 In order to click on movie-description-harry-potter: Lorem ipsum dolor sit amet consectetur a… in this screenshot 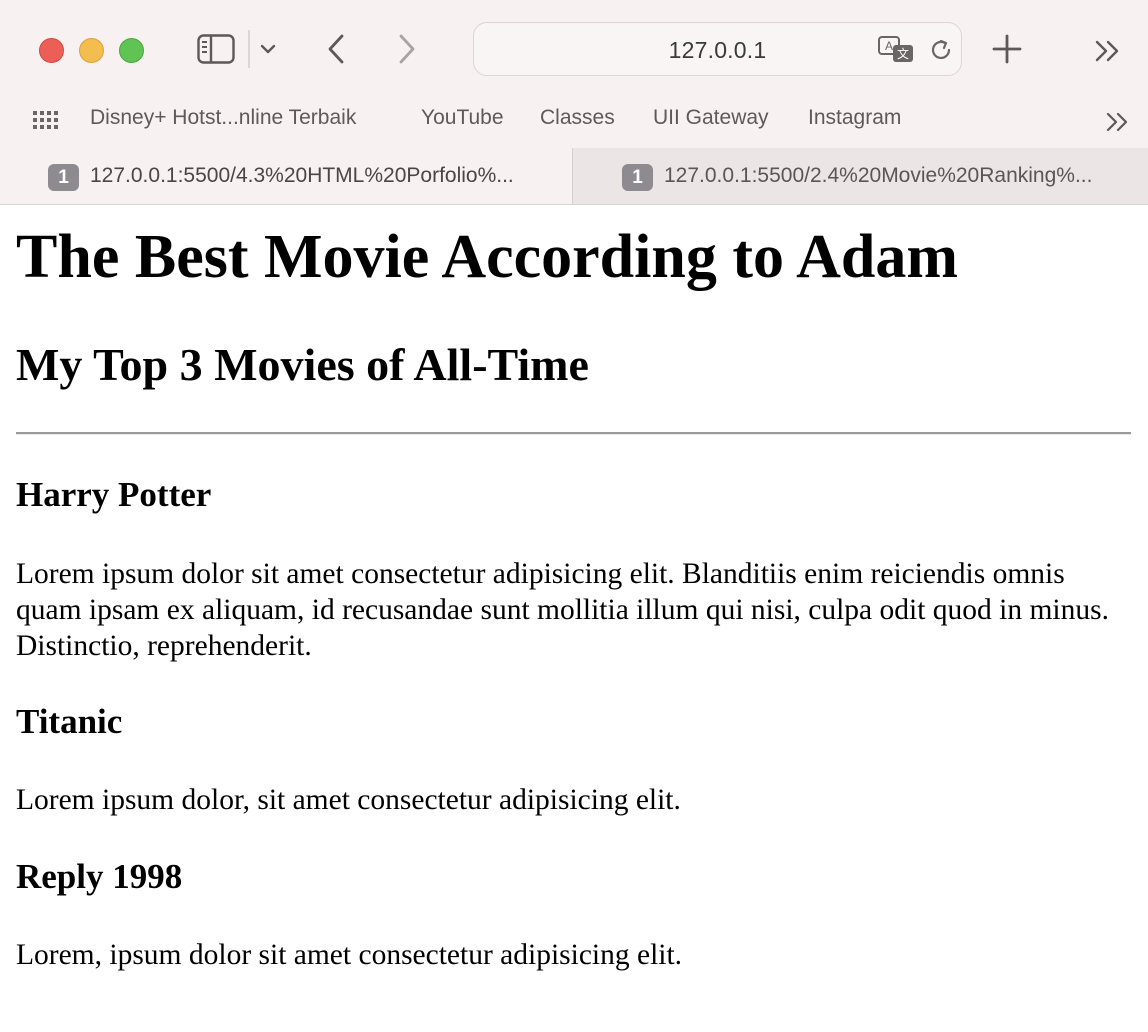, I will do `click(562, 610)`.